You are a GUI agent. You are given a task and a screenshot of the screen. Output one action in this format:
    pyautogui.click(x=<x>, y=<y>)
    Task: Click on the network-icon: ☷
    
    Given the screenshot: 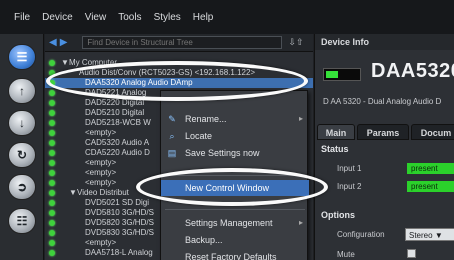 What is the action you would take?
    pyautogui.click(x=22, y=221)
    